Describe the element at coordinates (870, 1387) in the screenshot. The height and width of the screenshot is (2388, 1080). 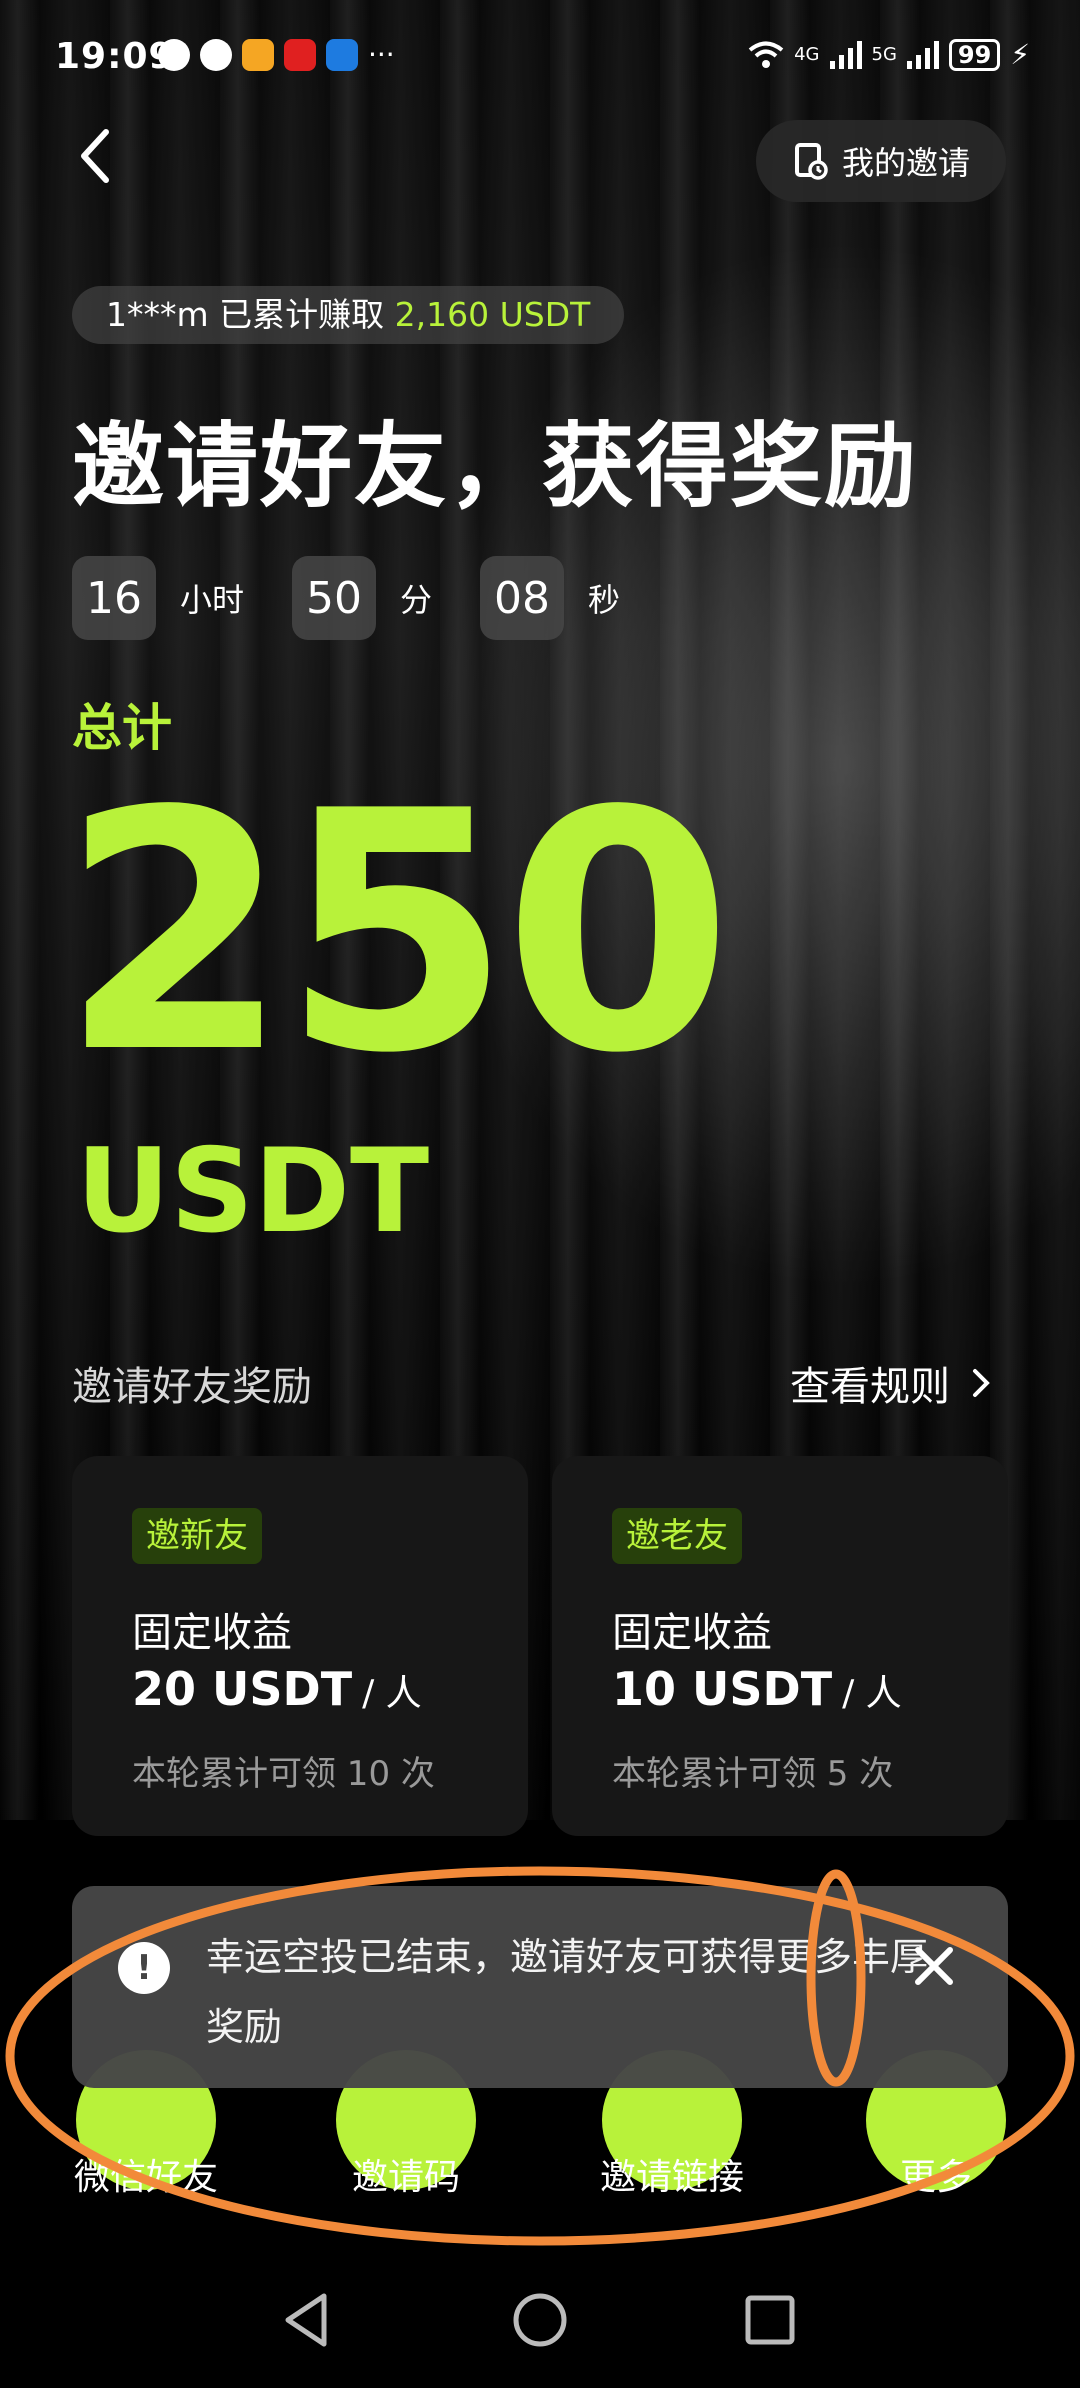
I see `view-rules-label: 查看规则` at that location.